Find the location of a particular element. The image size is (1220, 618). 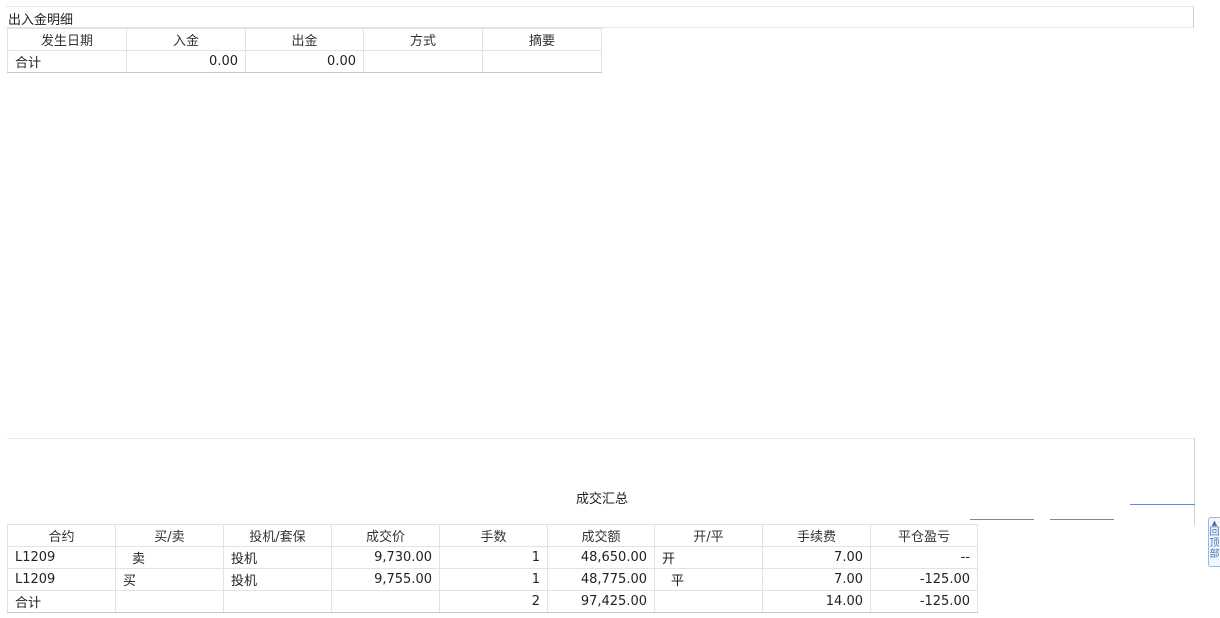

trades-total-row: 合计 2 97,425.00 14.00 -125.00 is located at coordinates (492, 601).